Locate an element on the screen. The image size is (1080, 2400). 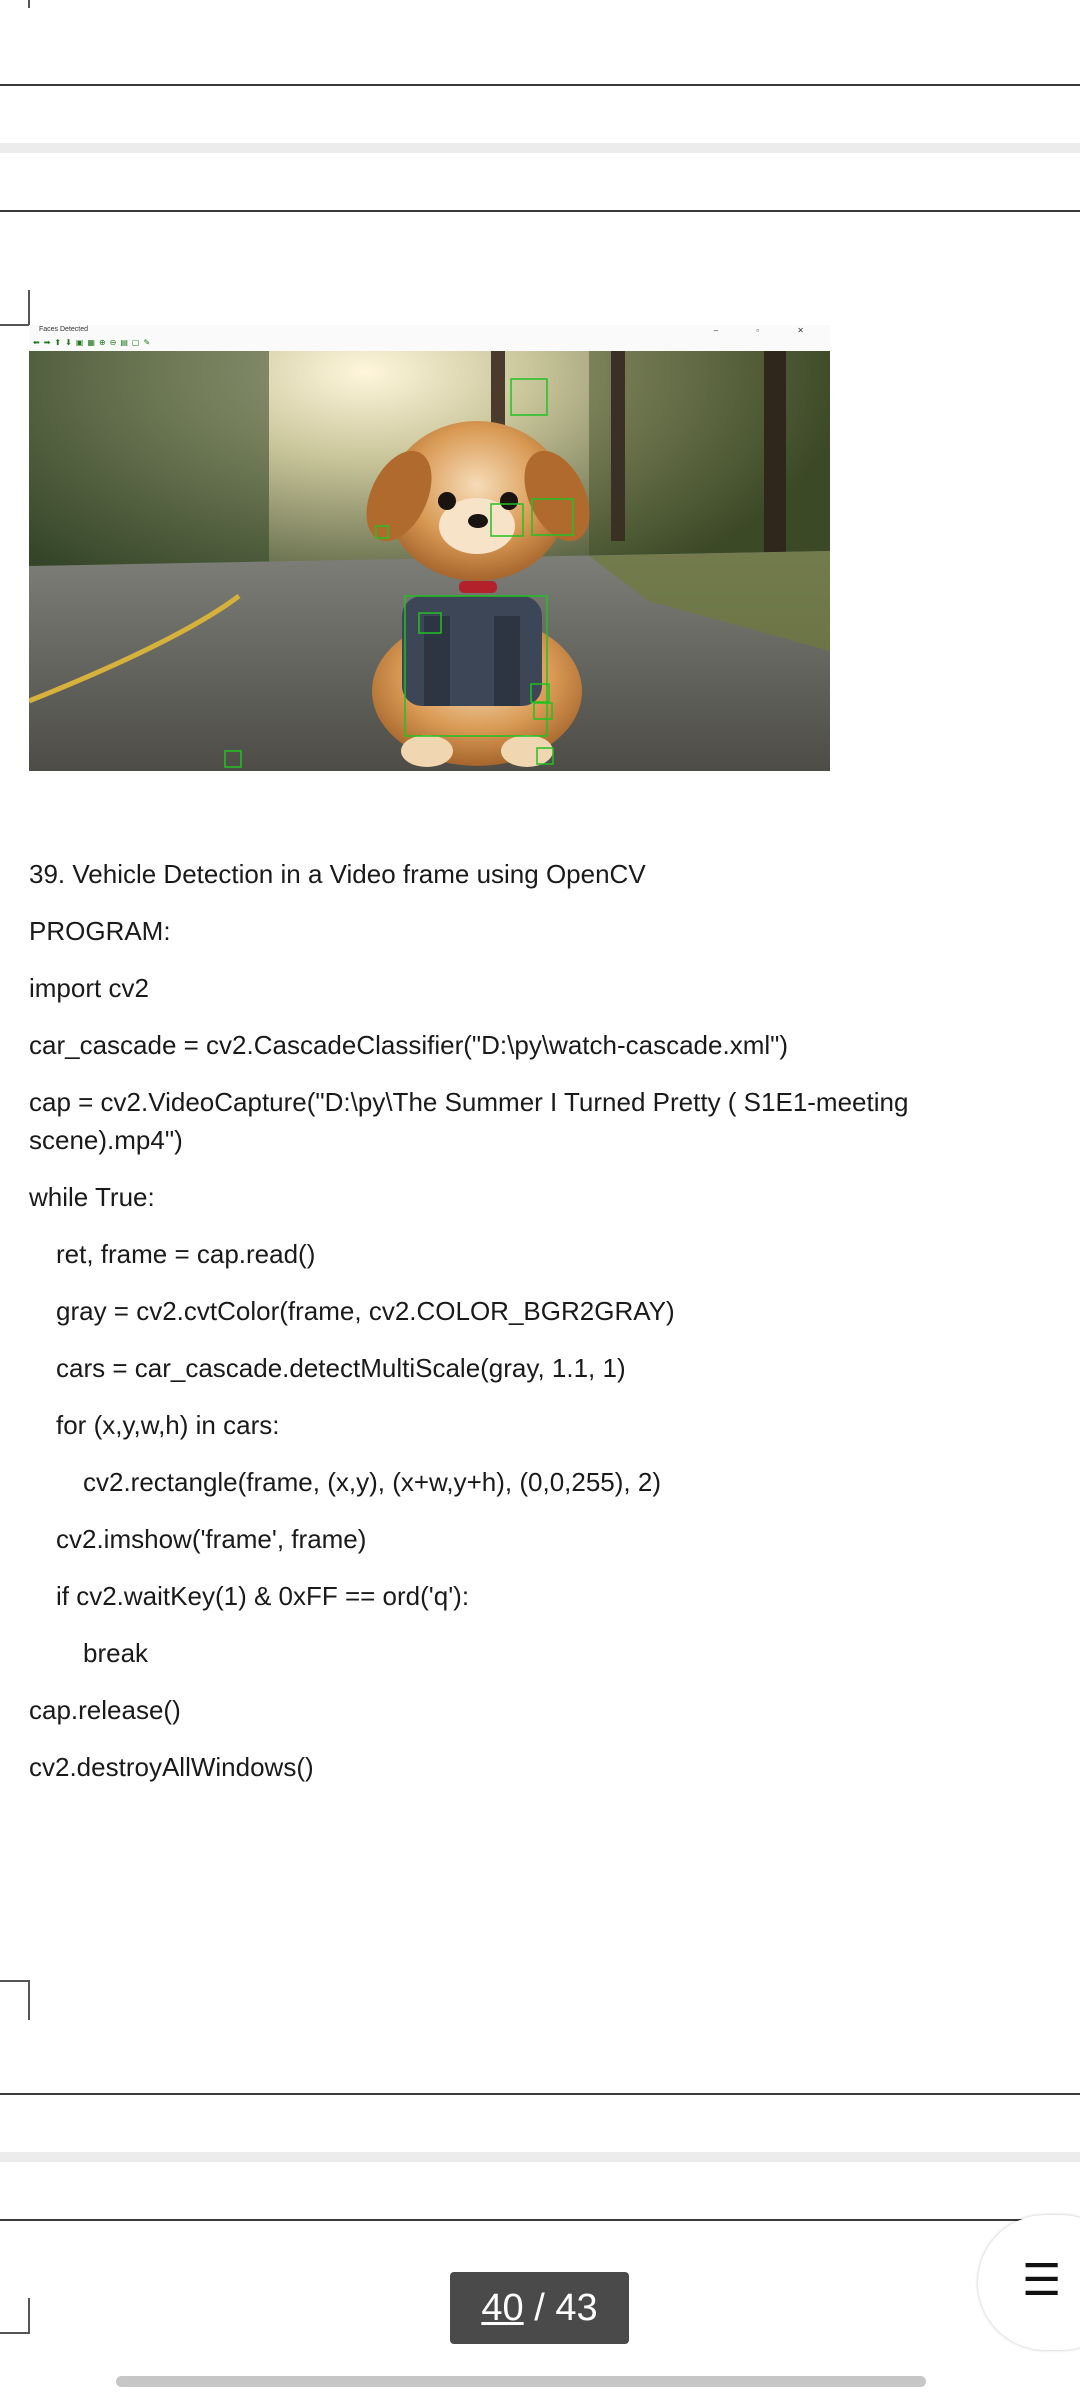
code-line: import cv2 is located at coordinates (89, 988).